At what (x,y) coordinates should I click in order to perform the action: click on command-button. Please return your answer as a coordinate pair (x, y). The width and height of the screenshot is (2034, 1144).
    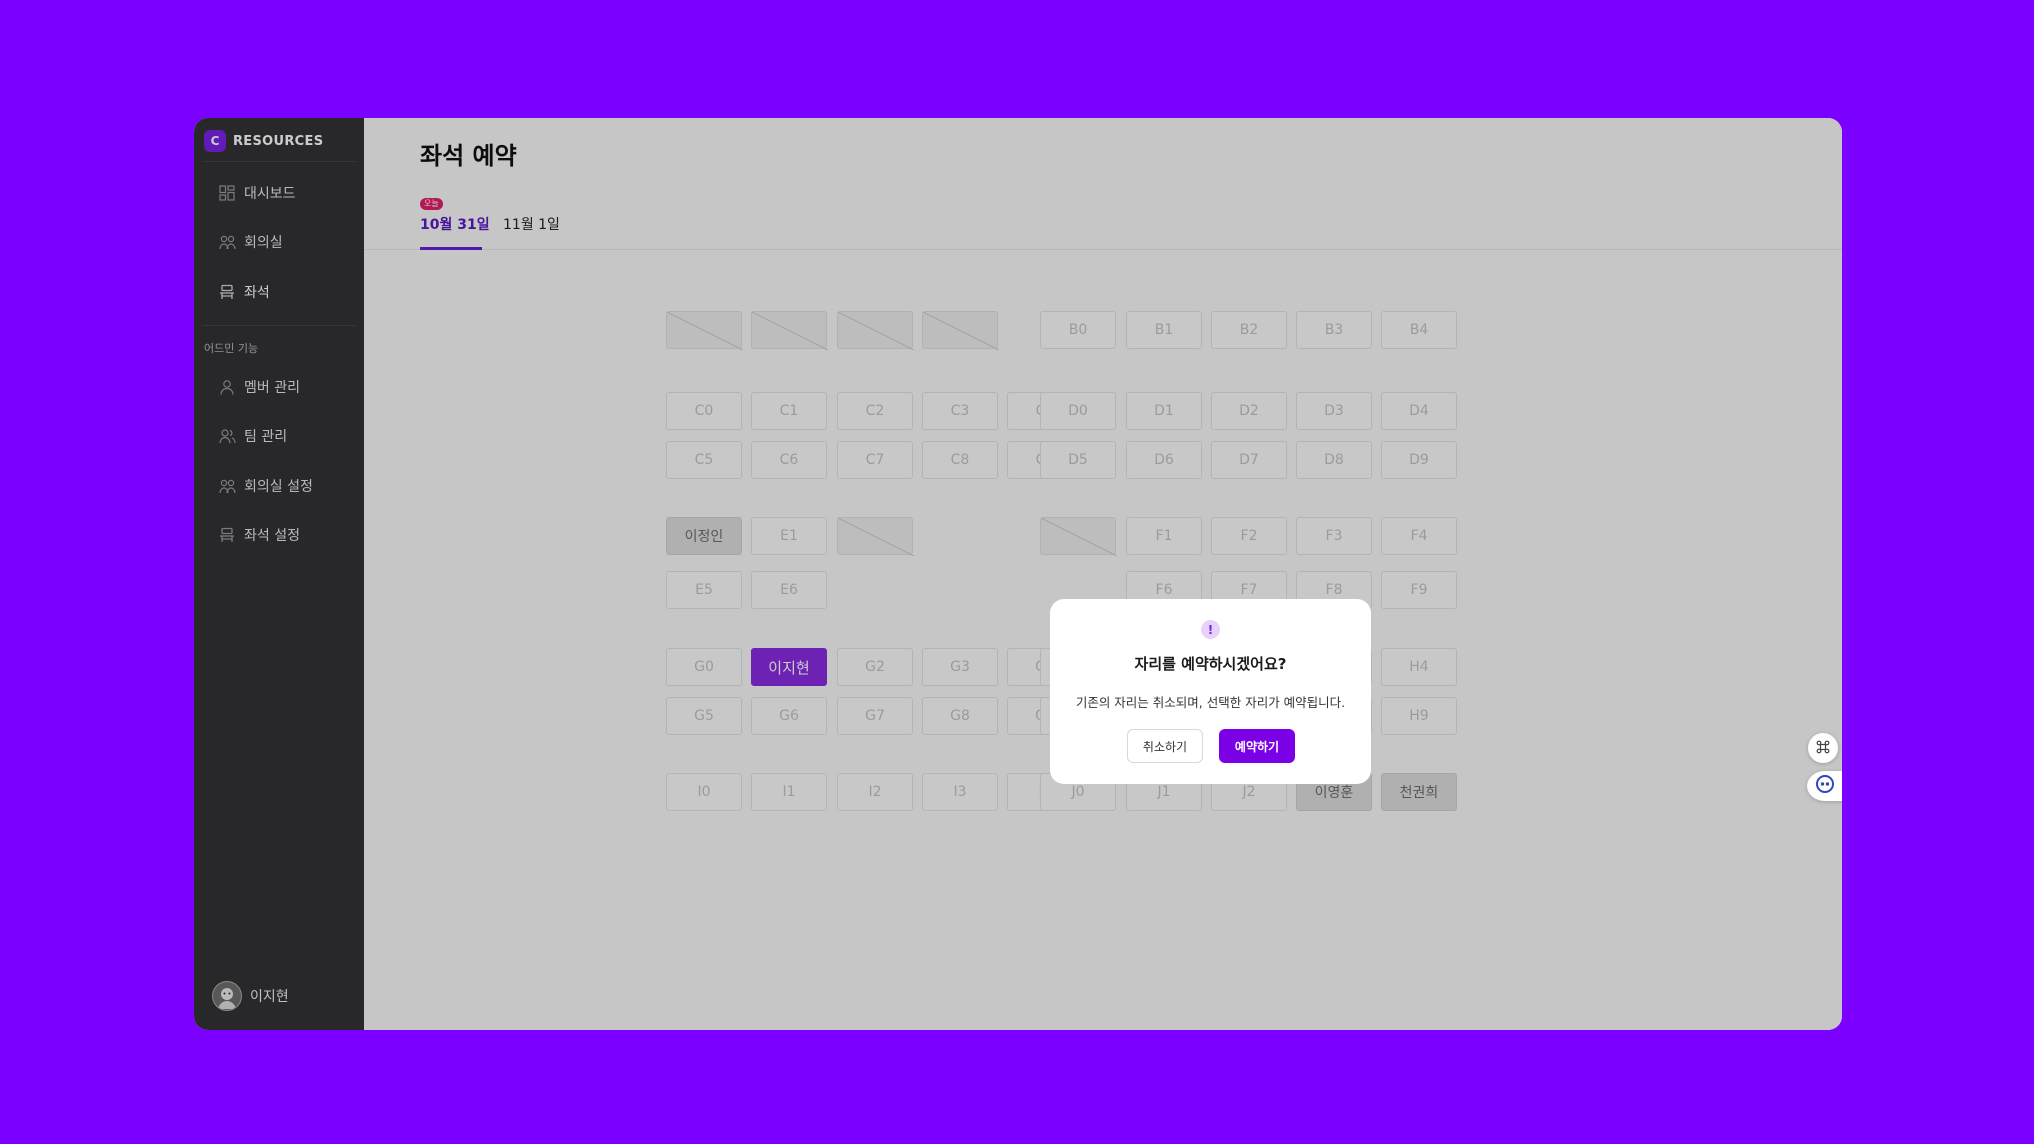
    Looking at the image, I should click on (1823, 748).